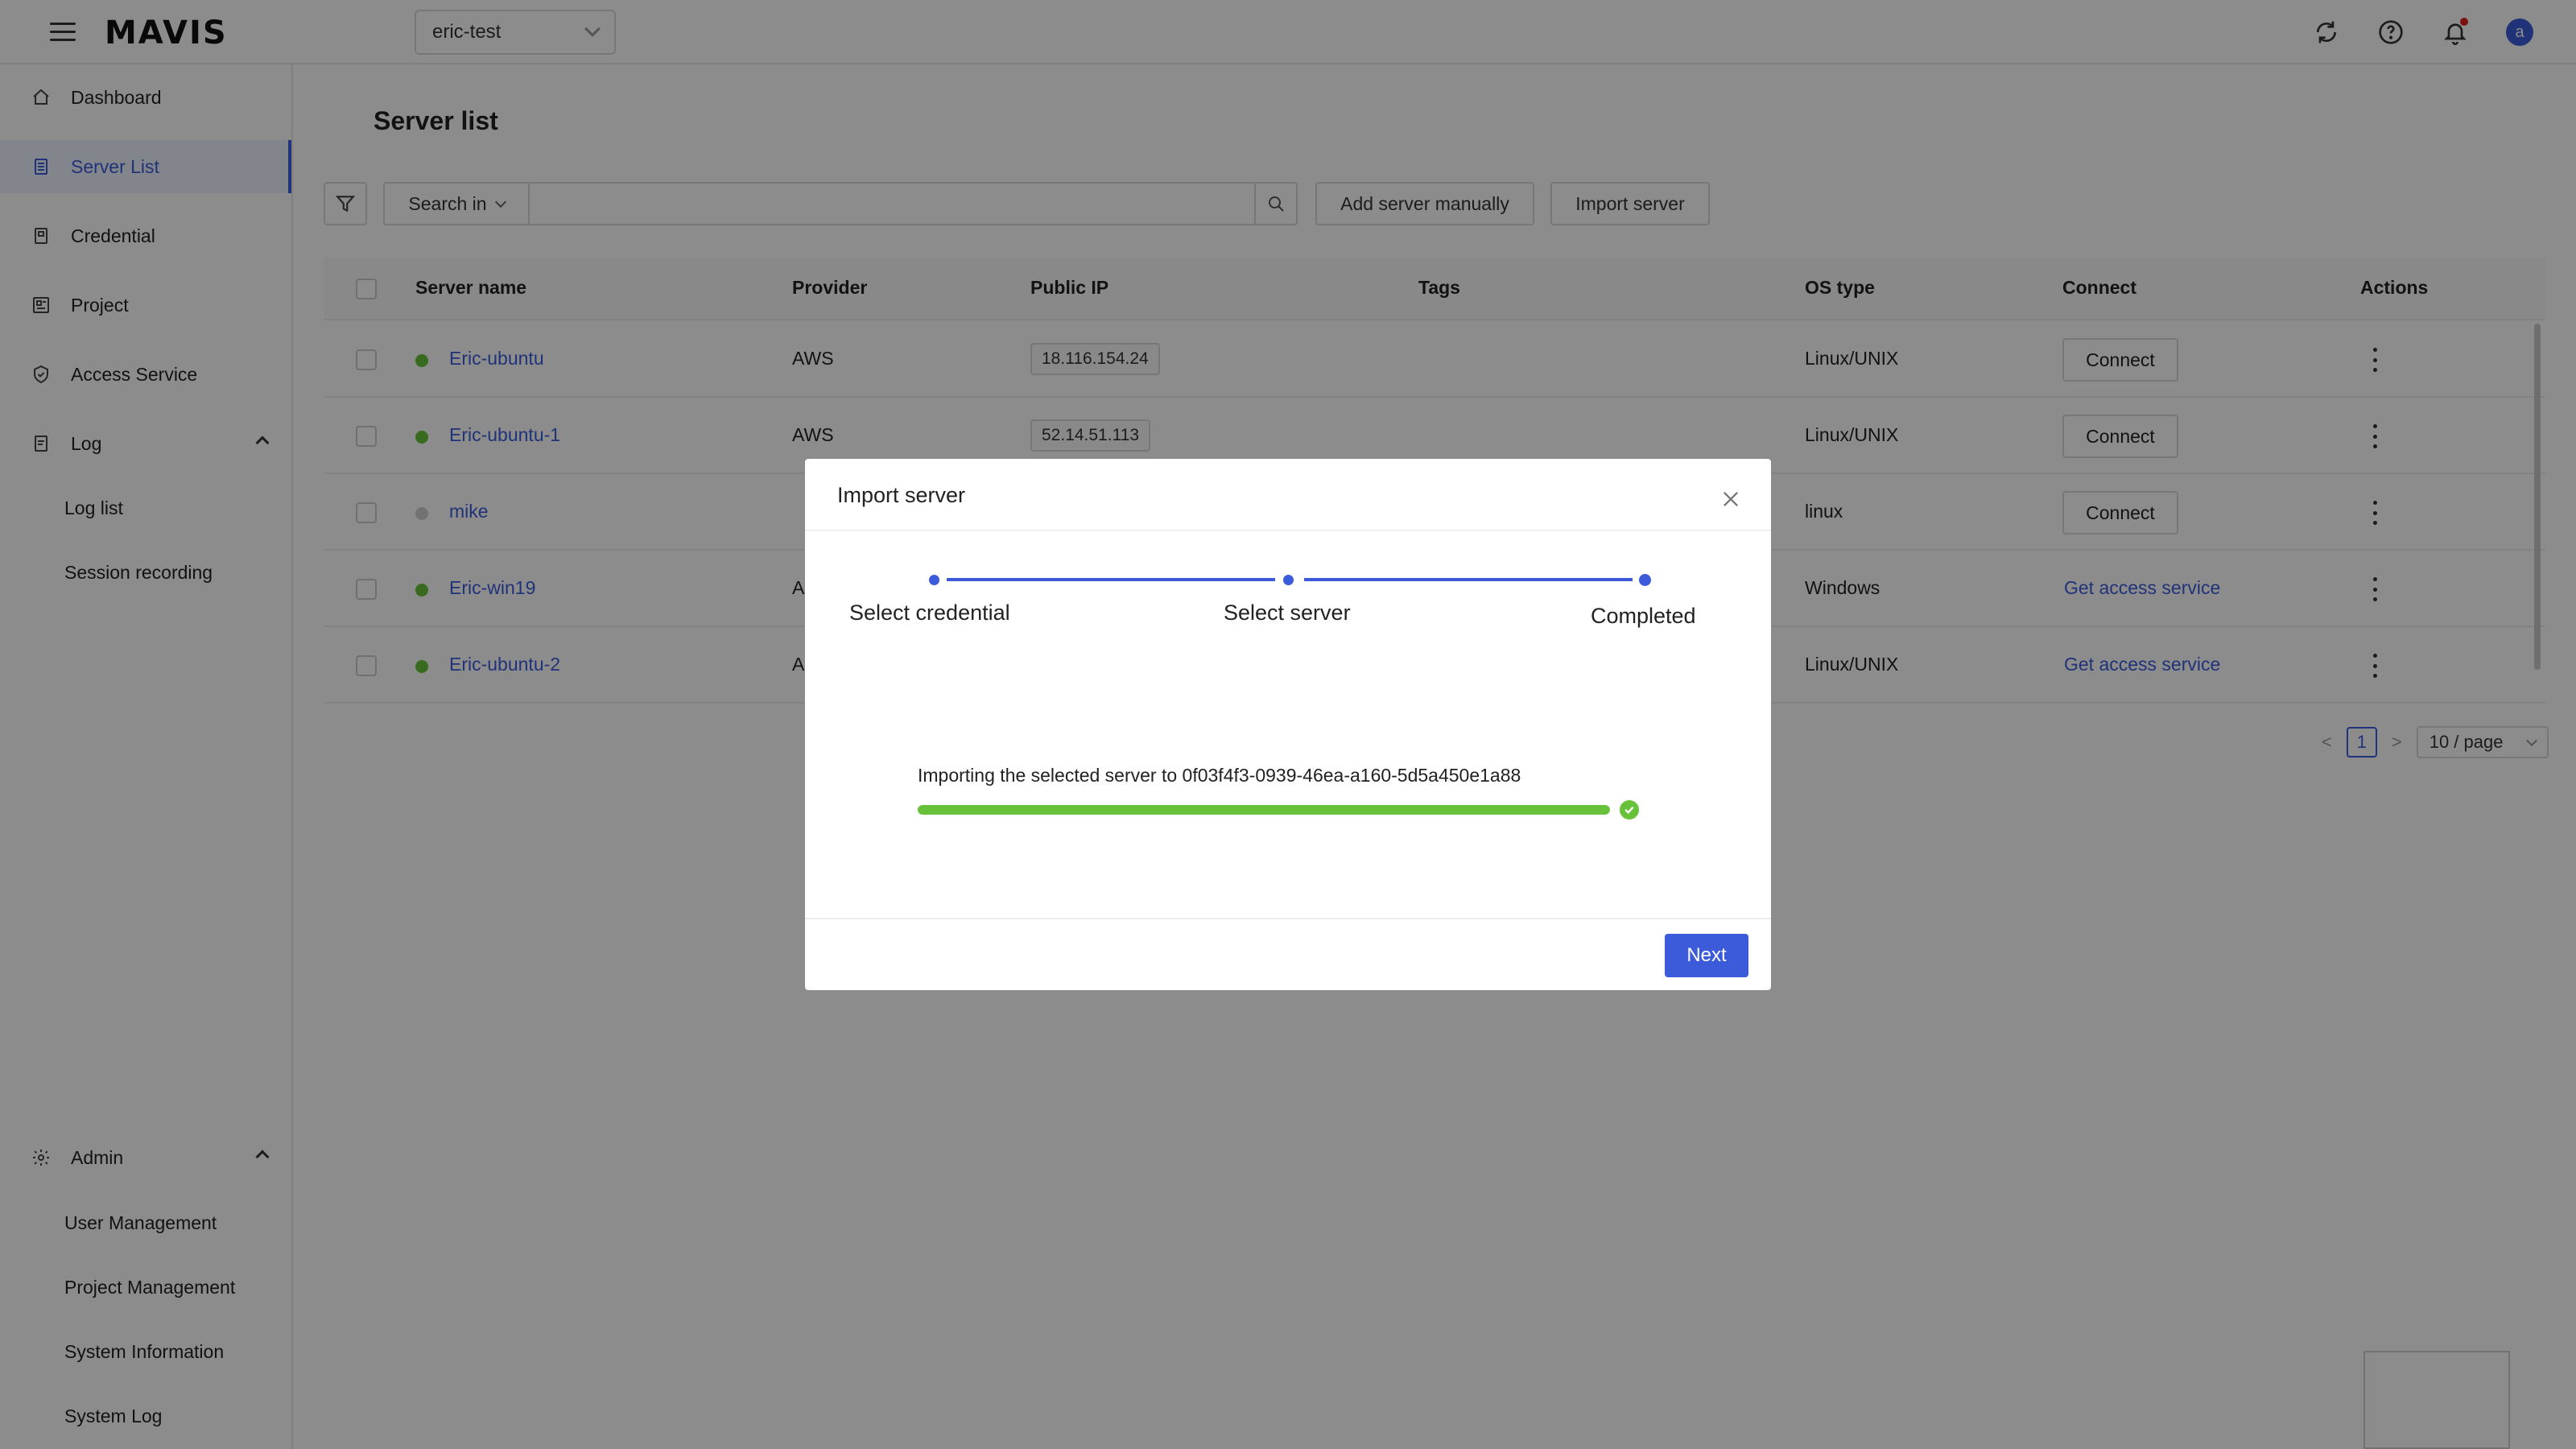  What do you see at coordinates (1288, 495) in the screenshot?
I see `modal-header: Import server` at bounding box center [1288, 495].